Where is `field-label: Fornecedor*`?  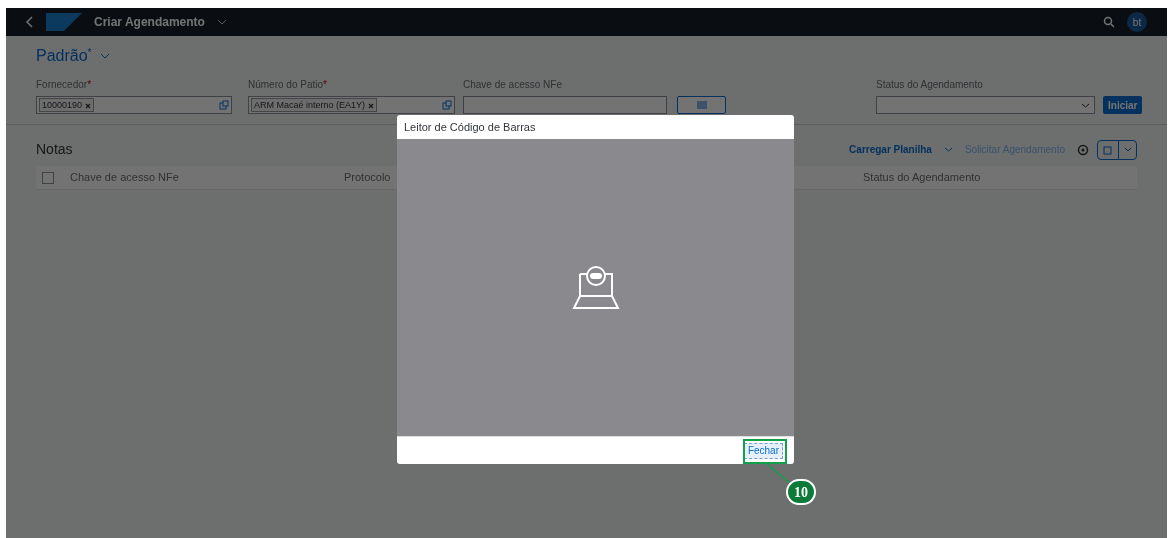
field-label: Fornecedor* is located at coordinates (64, 85).